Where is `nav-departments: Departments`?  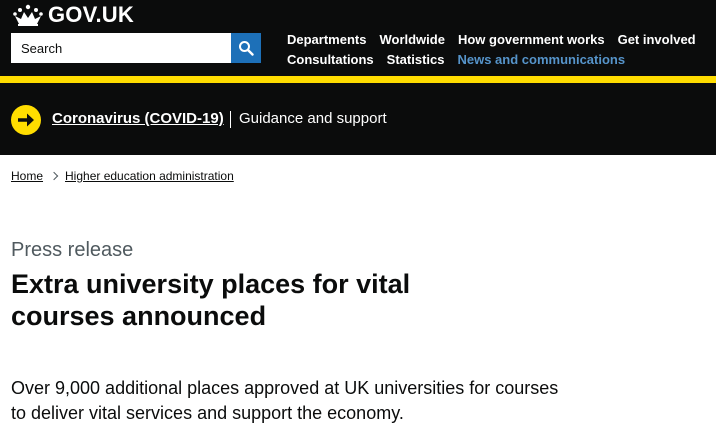 nav-departments: Departments is located at coordinates (326, 39).